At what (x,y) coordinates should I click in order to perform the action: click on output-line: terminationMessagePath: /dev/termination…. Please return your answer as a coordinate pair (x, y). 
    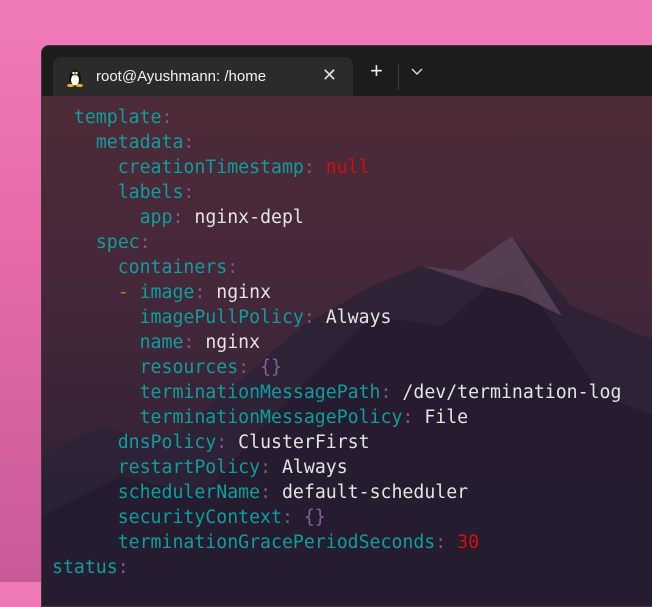
    Looking at the image, I should click on (337, 392).